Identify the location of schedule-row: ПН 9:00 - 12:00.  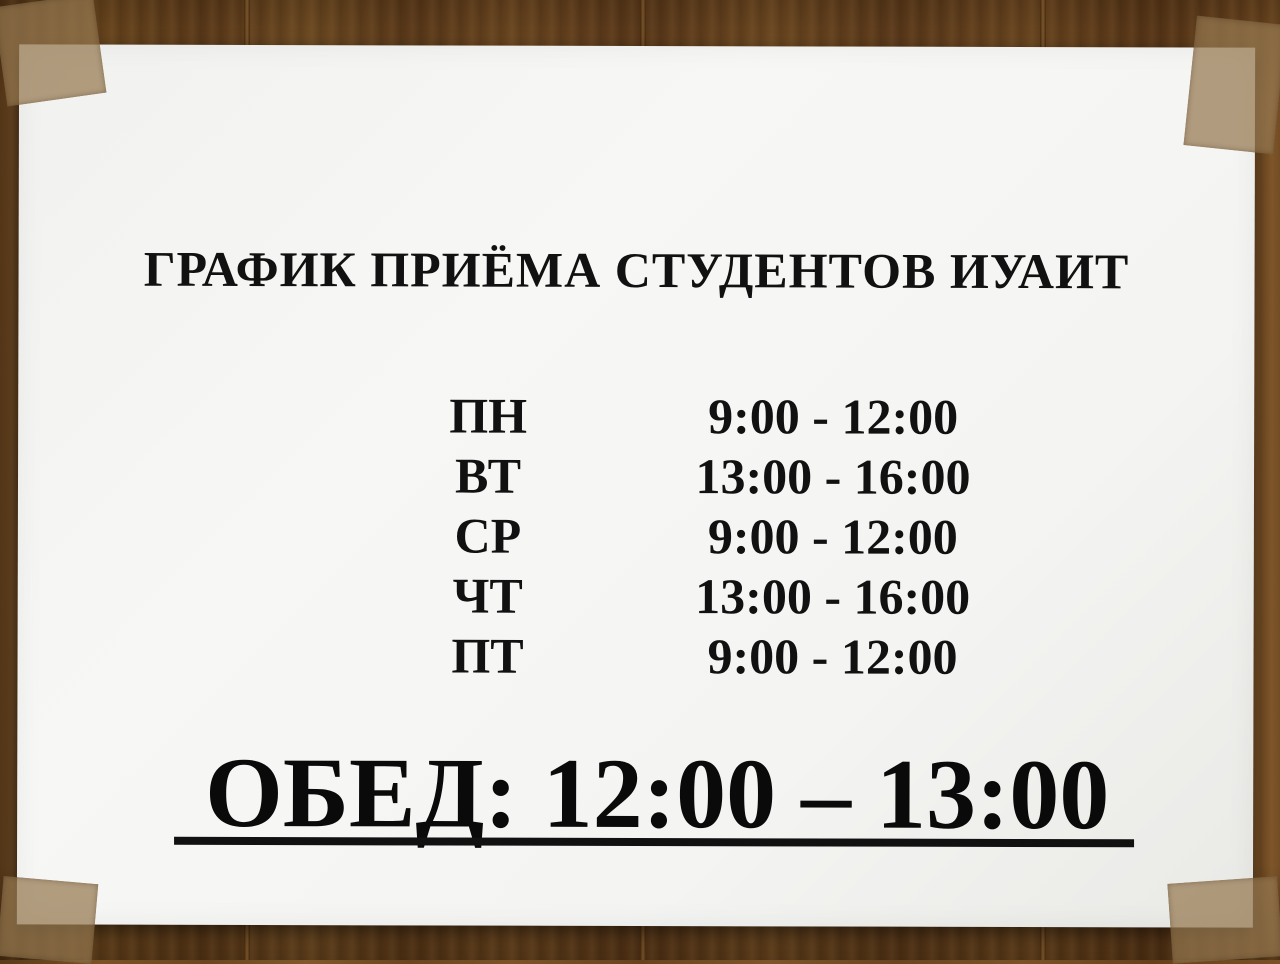
(718, 416).